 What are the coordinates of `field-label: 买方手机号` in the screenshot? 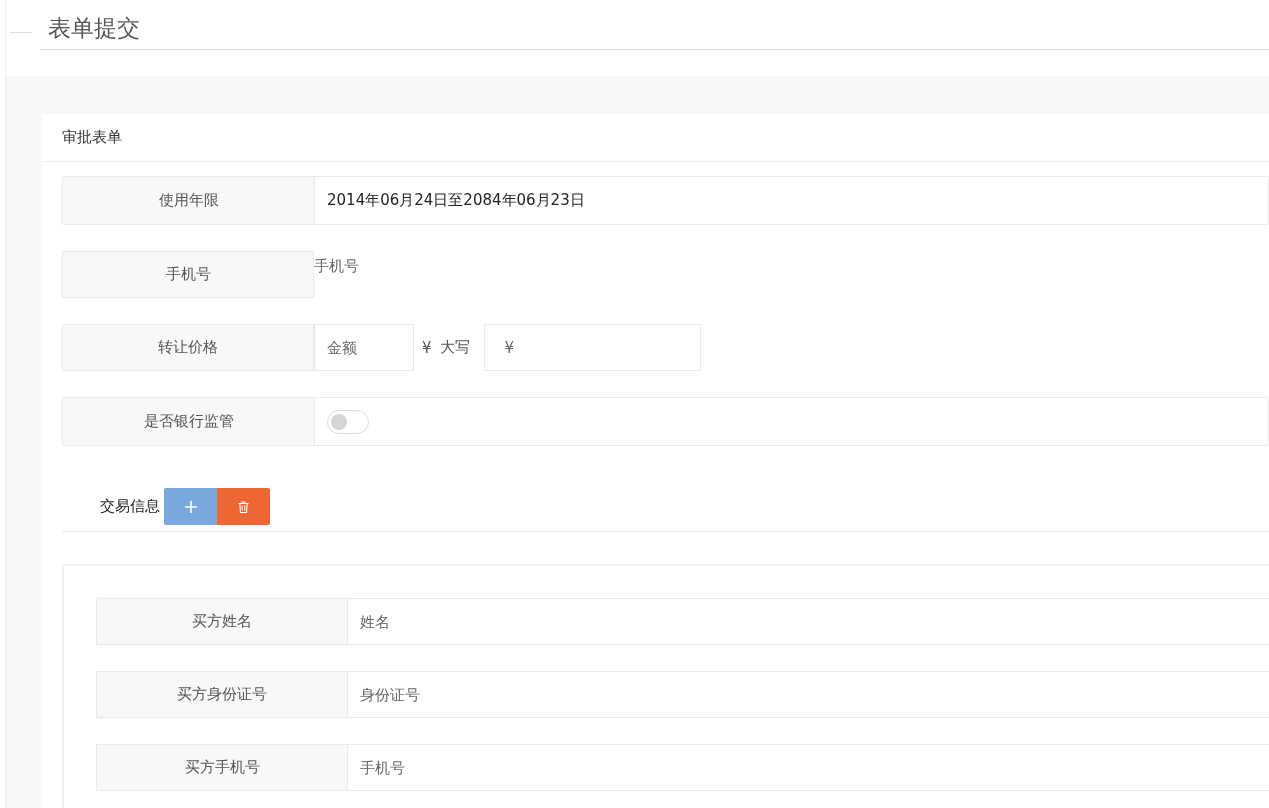 It's located at (222, 767).